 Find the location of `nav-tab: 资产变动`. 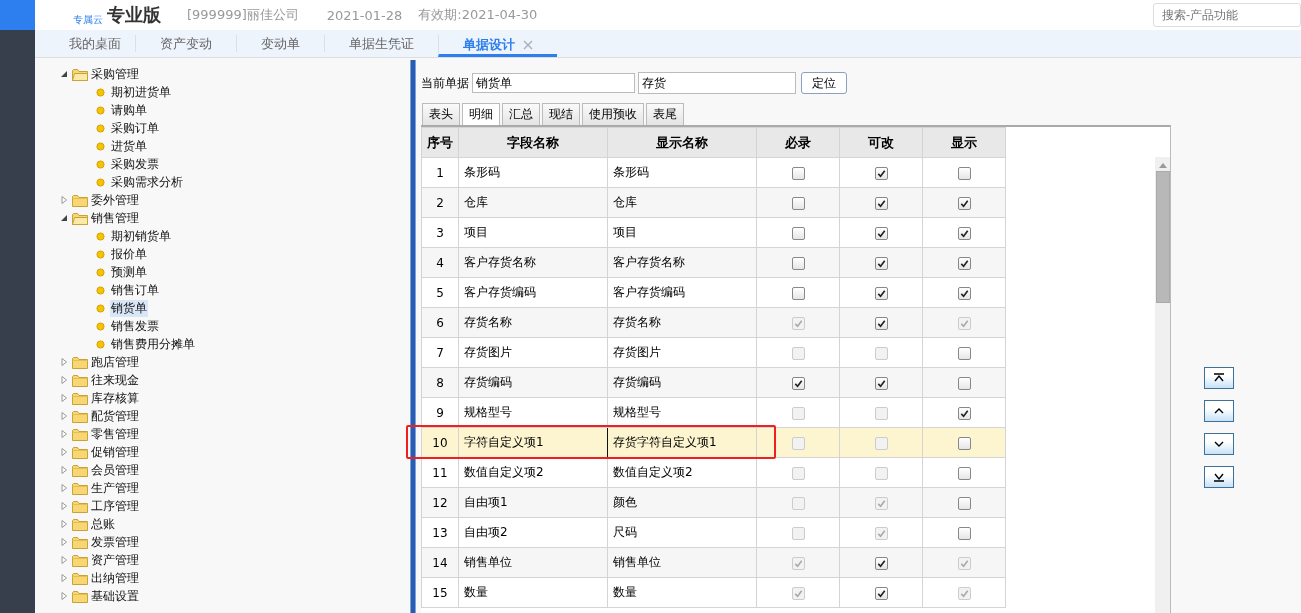

nav-tab: 资产变动 is located at coordinates (185, 43).